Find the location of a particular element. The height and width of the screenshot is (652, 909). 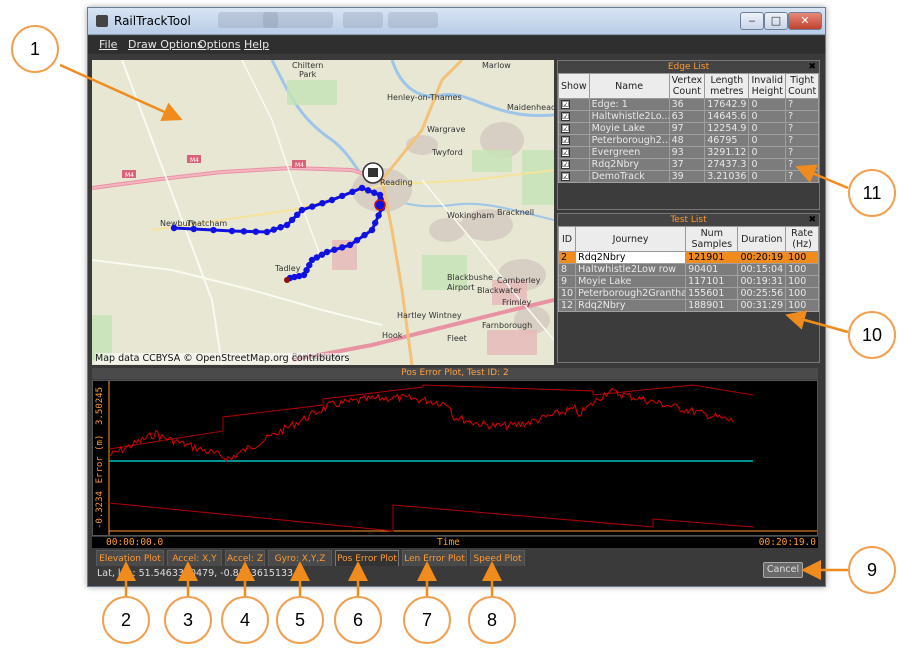

callout-4: 4 is located at coordinates (245, 620).